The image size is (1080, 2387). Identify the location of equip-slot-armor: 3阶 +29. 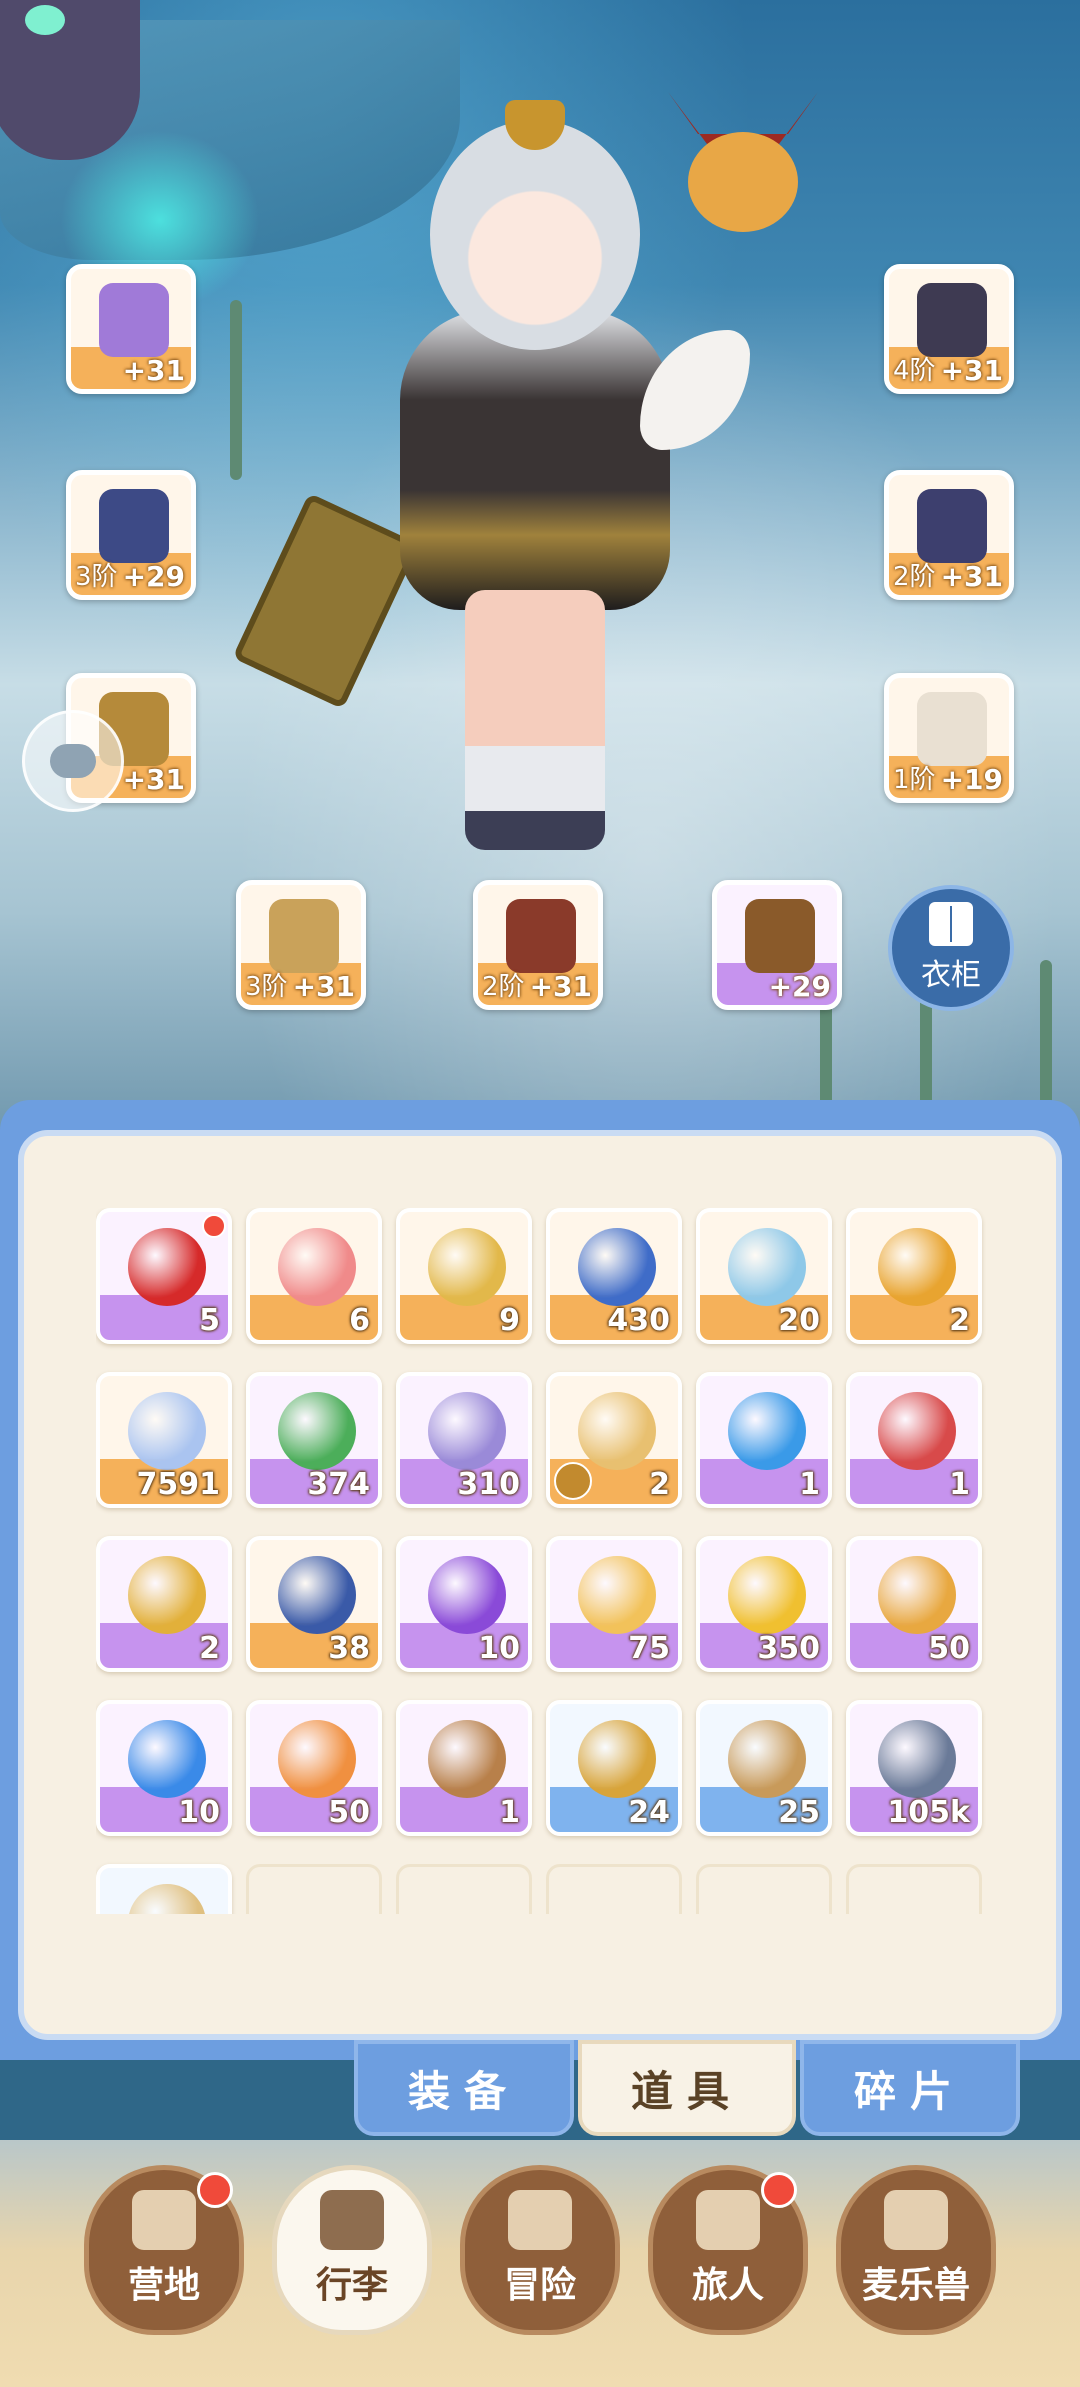
(131, 535).